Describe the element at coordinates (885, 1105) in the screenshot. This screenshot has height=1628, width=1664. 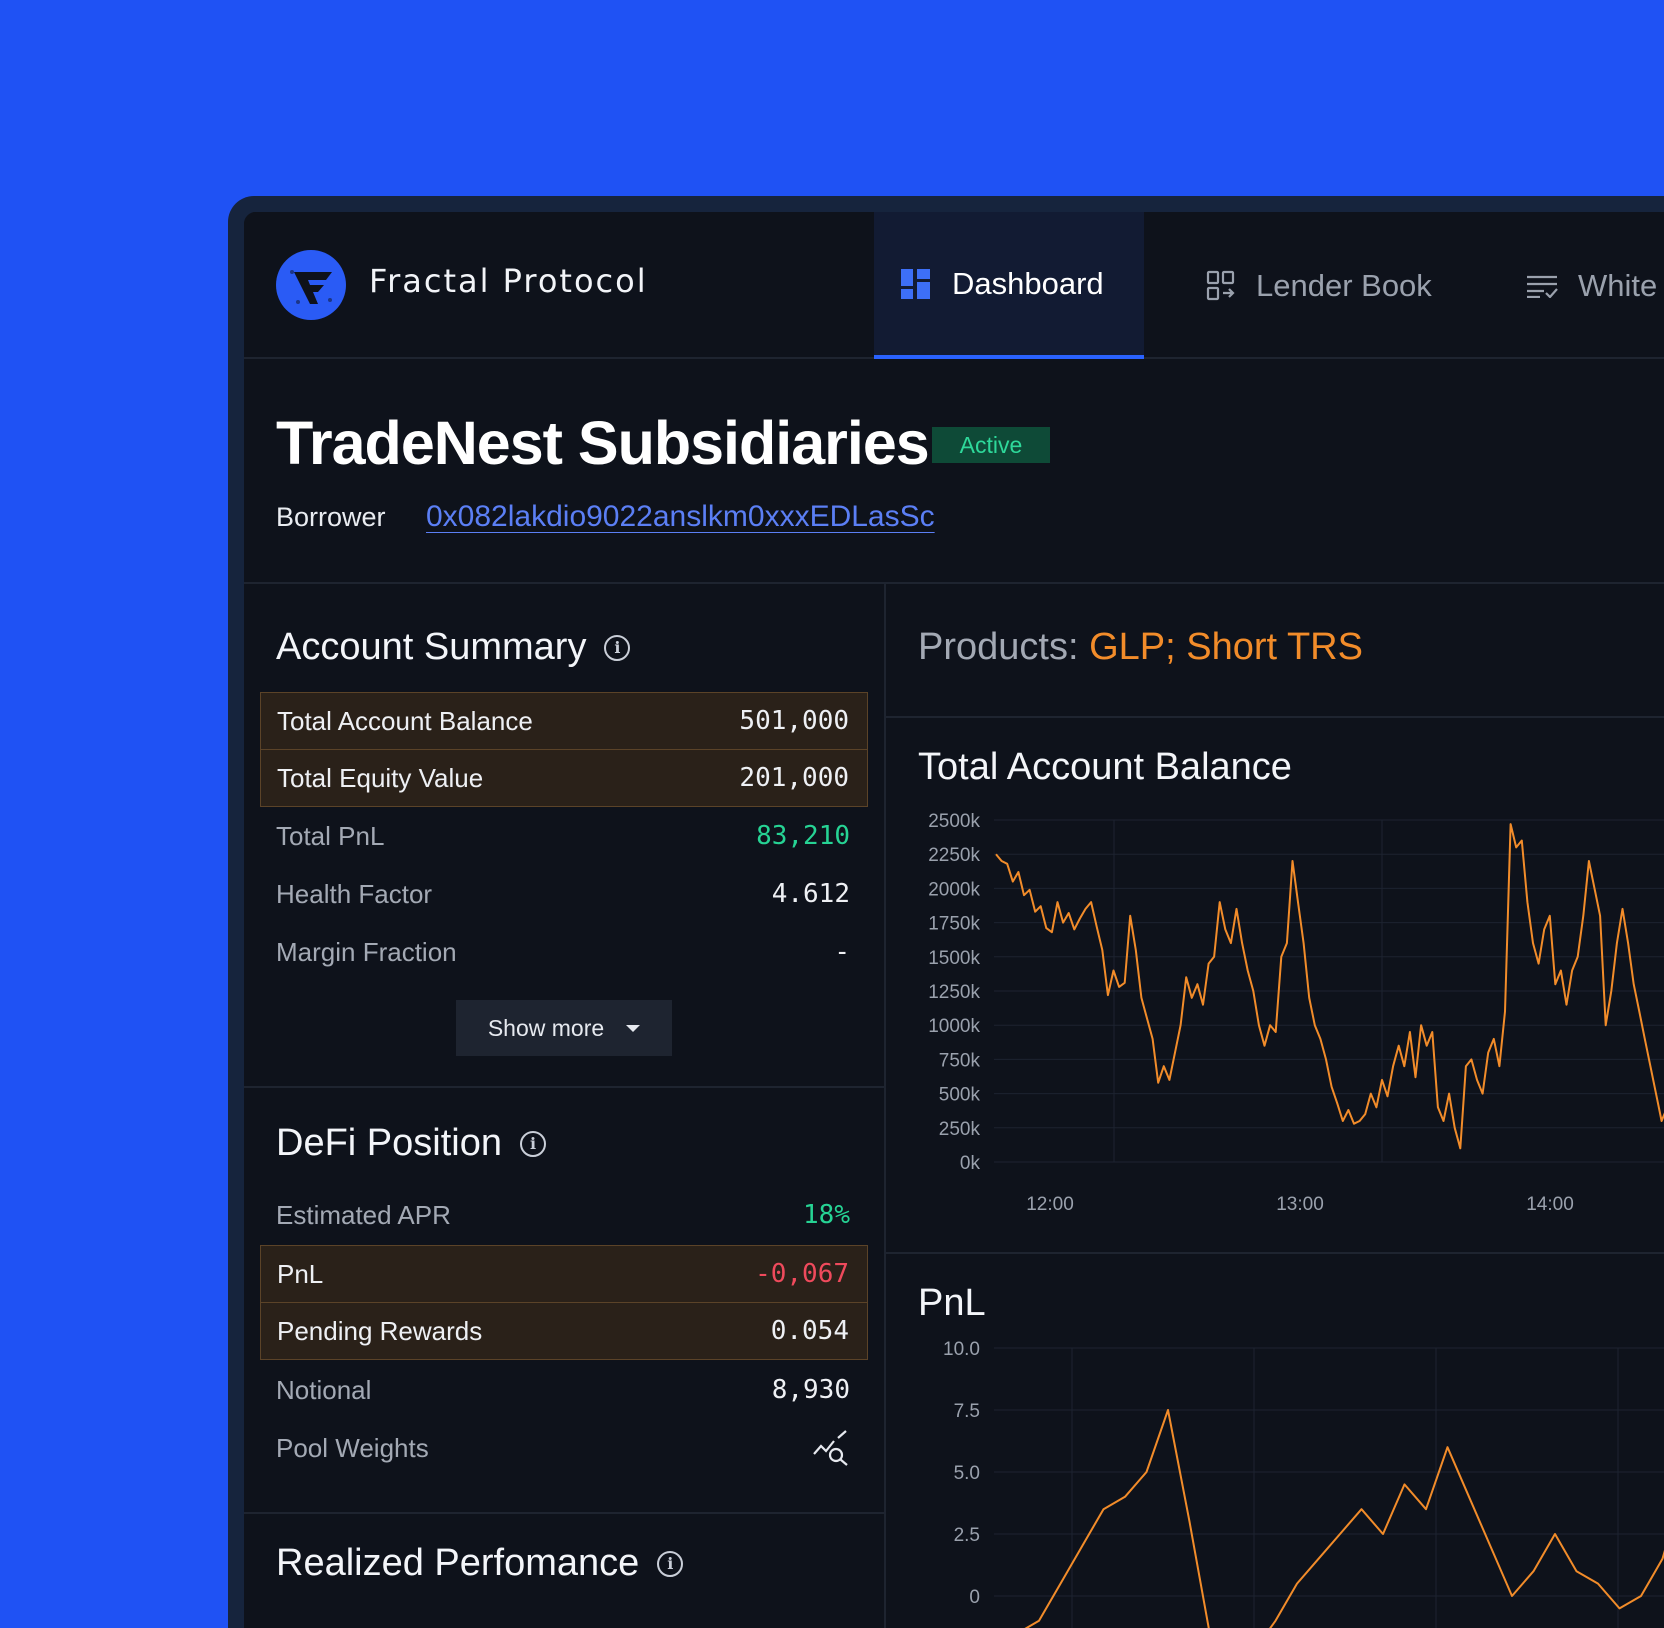
I see `column-divider` at that location.